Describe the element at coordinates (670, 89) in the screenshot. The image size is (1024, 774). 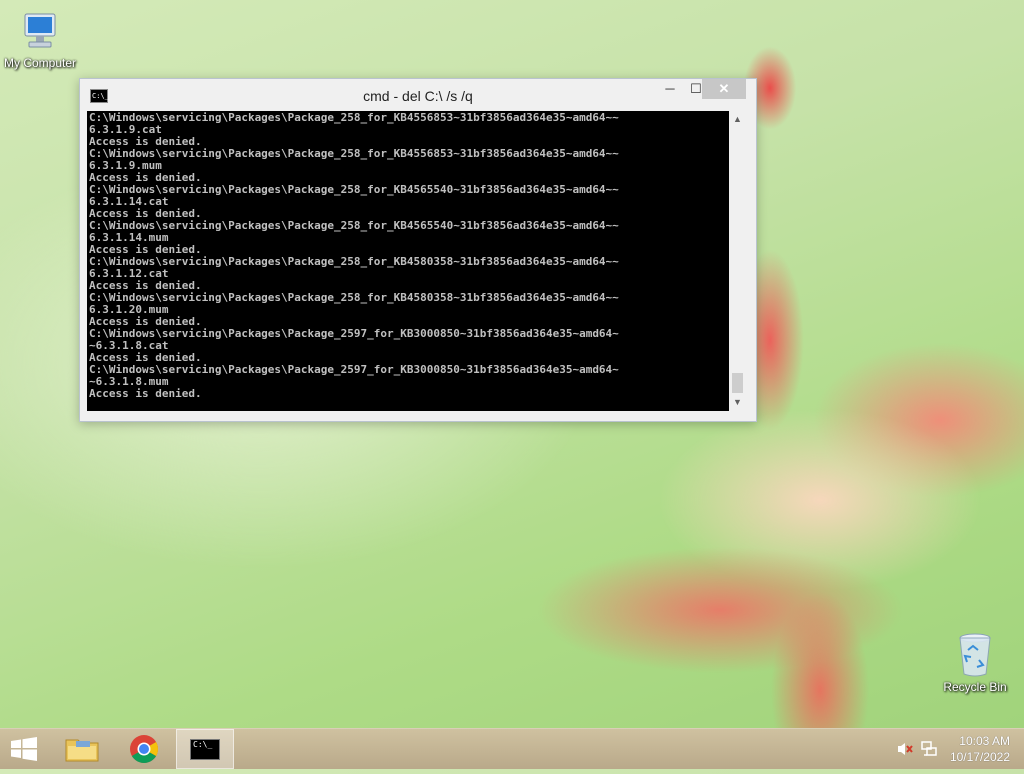
I see `minimize-button: ─` at that location.